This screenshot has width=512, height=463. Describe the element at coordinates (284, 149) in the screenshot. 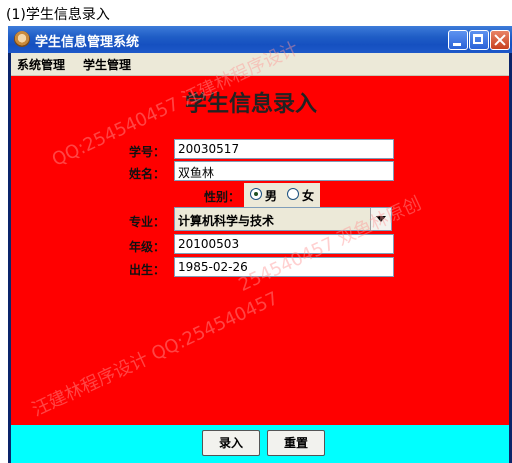

I see `student-id-field: 20030517` at that location.